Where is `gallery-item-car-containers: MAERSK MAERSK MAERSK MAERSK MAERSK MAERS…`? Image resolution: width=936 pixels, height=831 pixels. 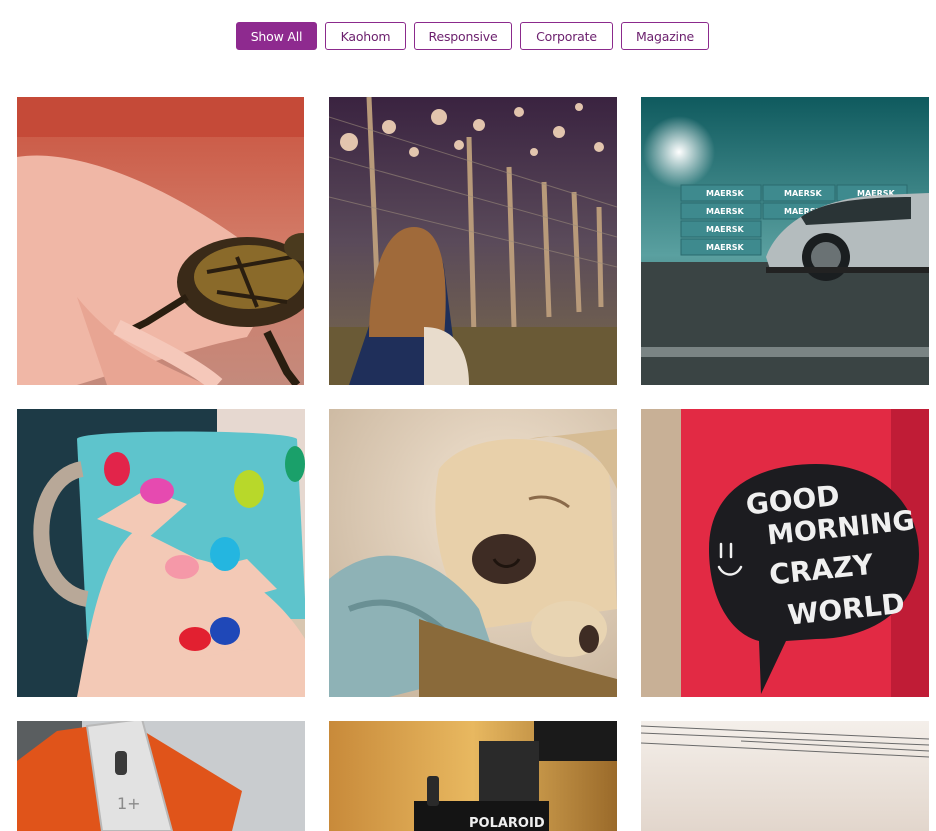
gallery-item-car-containers: MAERSK MAERSK MAERSK MAERSK MAERSK MAERS… is located at coordinates (785, 241).